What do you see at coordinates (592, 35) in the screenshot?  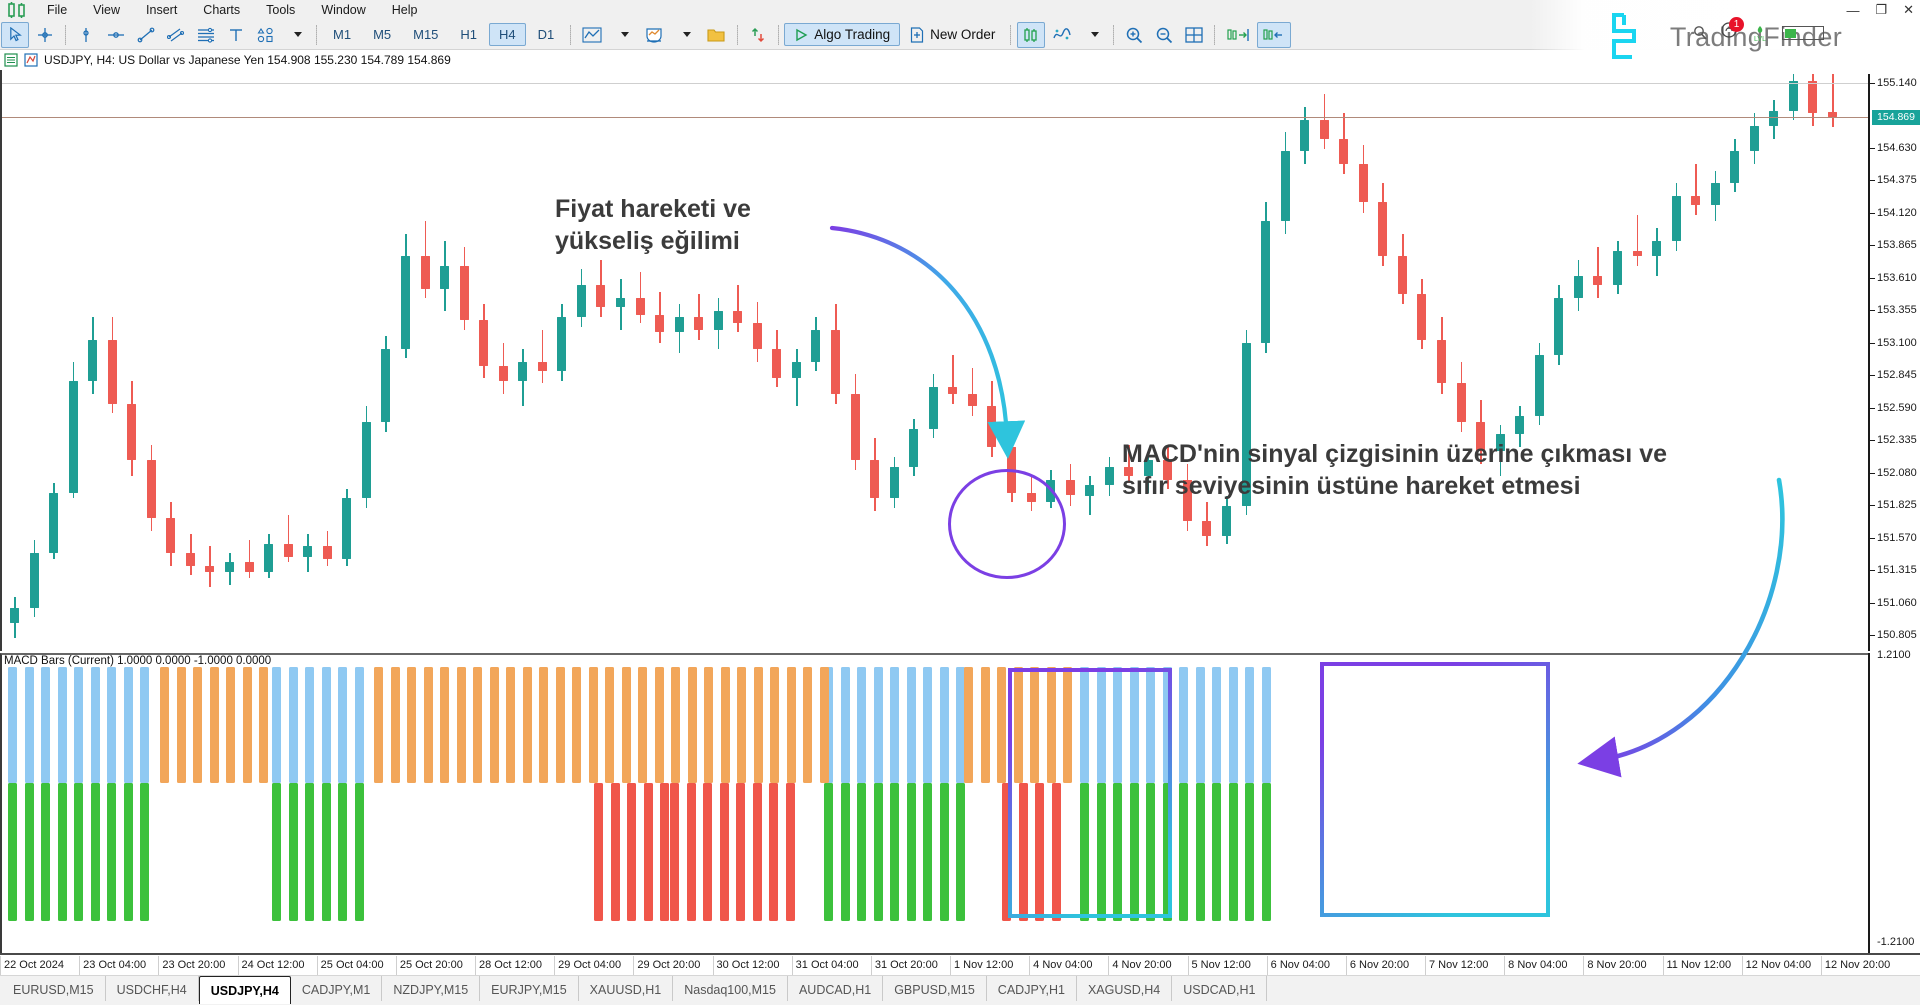 I see `line-chart-icon` at bounding box center [592, 35].